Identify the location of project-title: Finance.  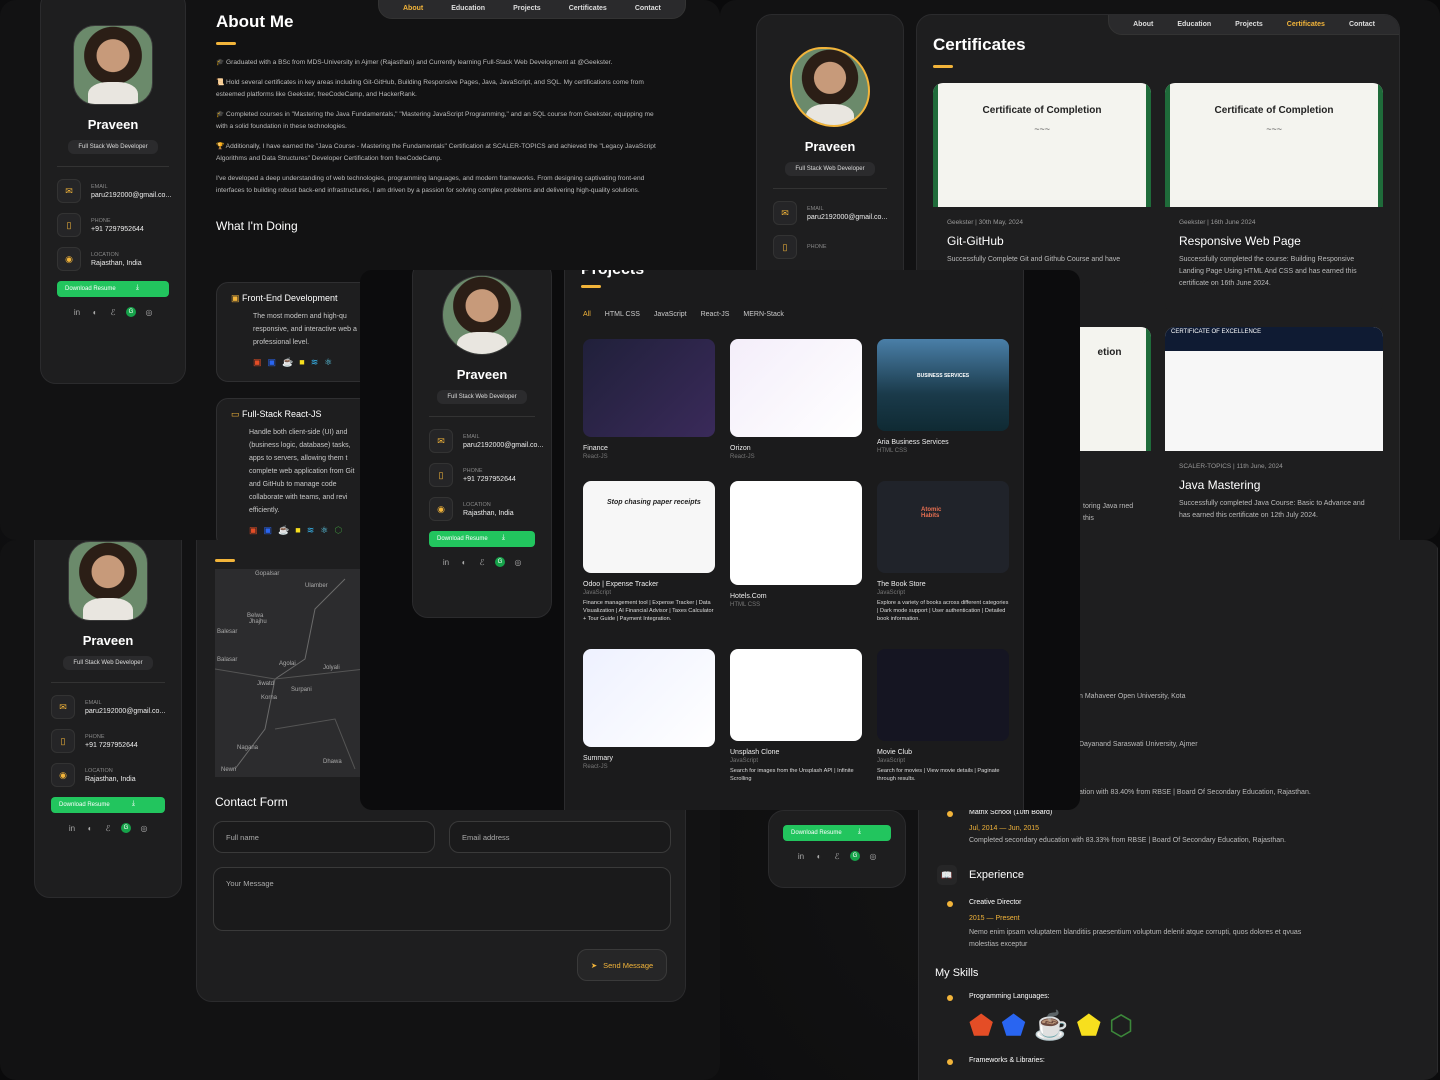
(595, 448).